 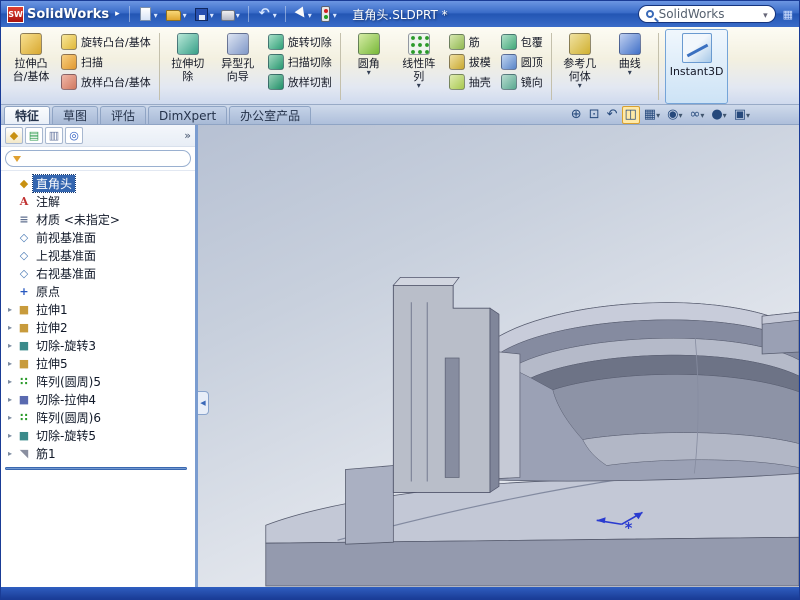 What do you see at coordinates (470, 82) in the screenshot?
I see `shell-button: 抽壳` at bounding box center [470, 82].